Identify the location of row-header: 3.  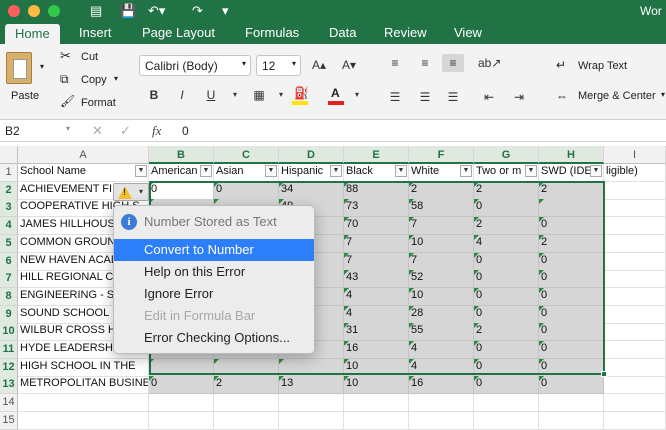
(9, 208).